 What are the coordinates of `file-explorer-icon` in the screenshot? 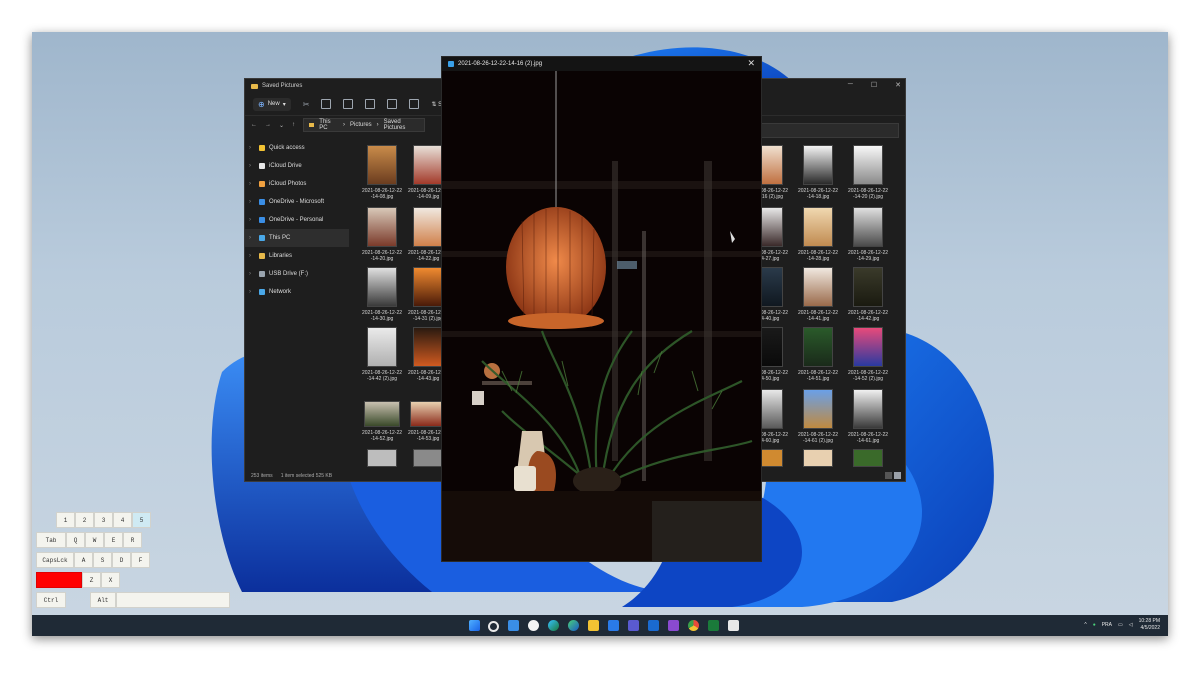 It's located at (593, 625).